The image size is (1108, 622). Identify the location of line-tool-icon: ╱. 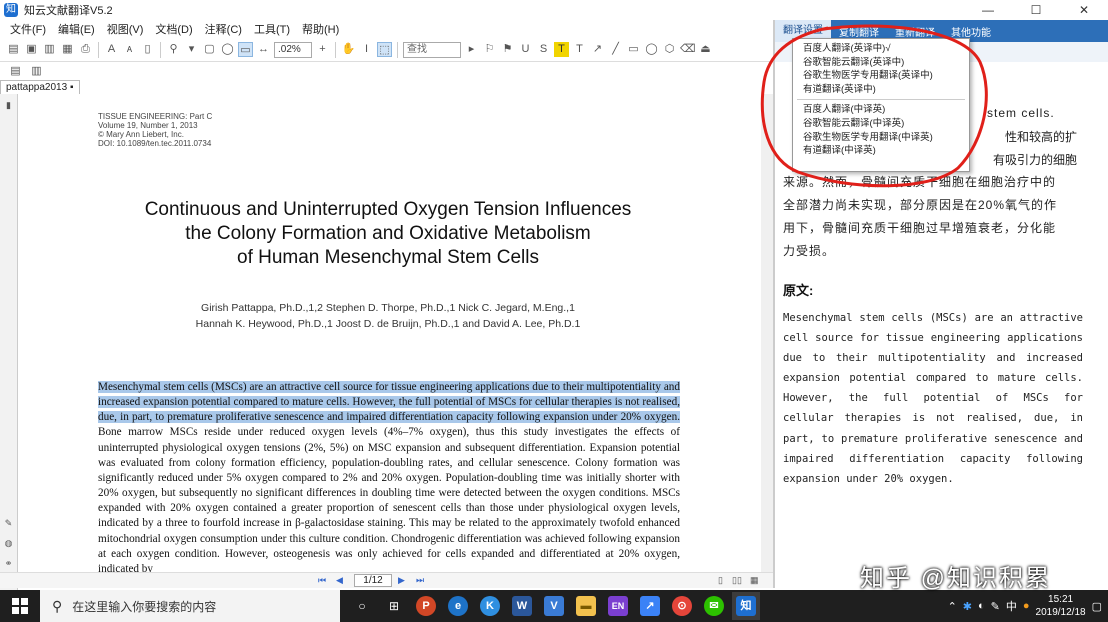
(615, 49).